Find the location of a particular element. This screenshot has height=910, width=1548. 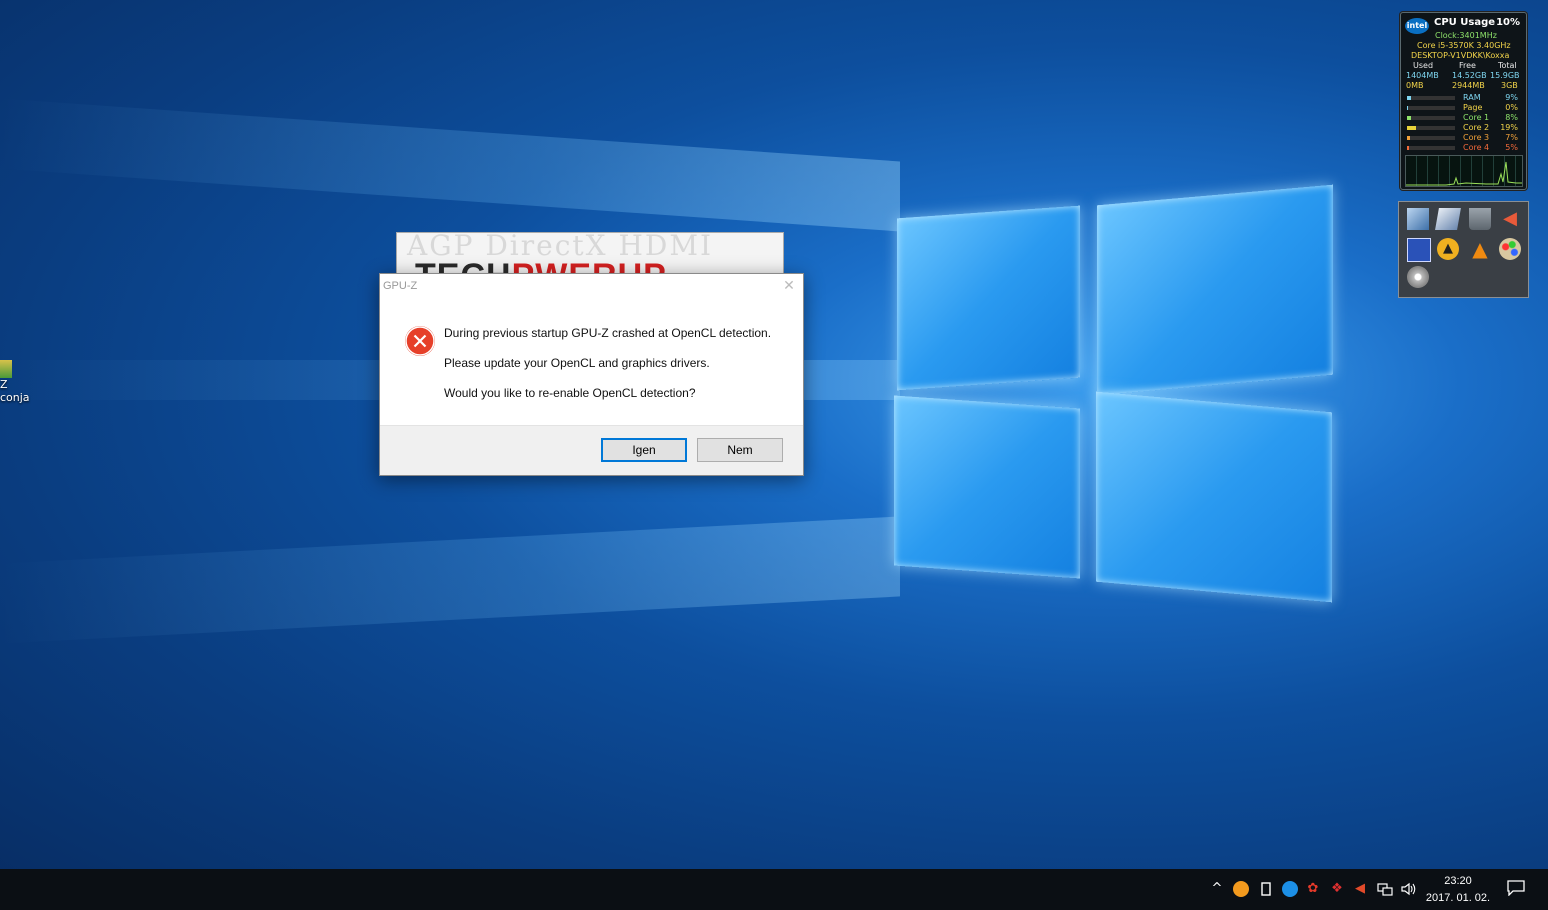

alert-triangle-icon: ▲ is located at coordinates (1448, 249).